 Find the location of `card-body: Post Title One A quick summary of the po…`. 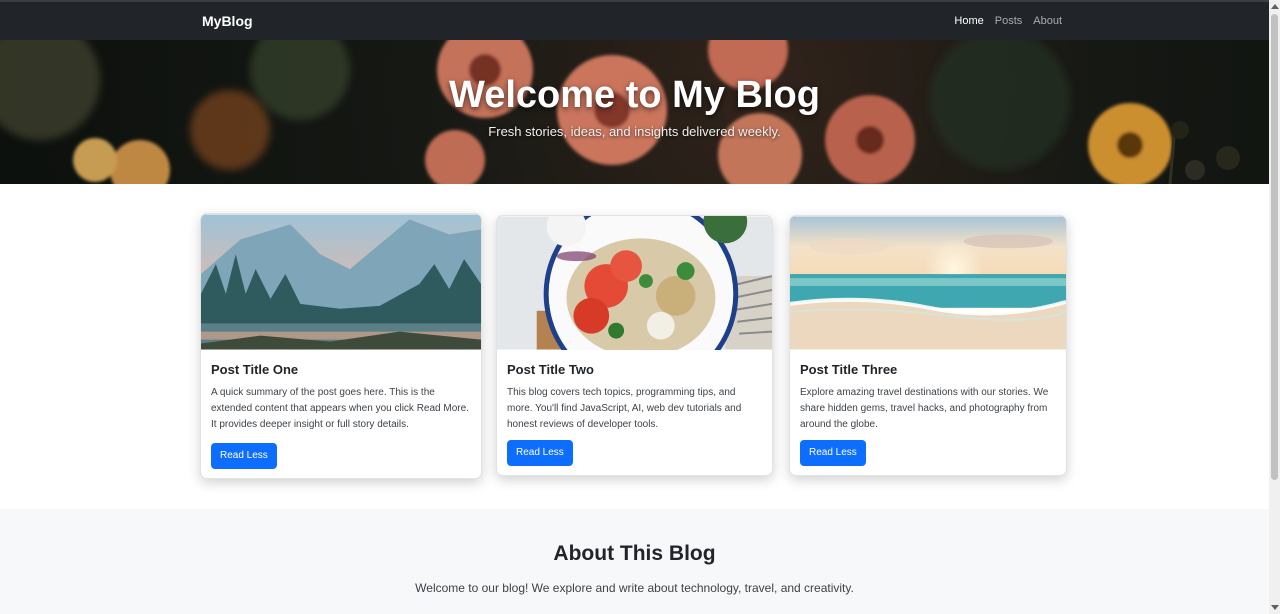

card-body: Post Title One A quick summary of the po… is located at coordinates (341, 391).